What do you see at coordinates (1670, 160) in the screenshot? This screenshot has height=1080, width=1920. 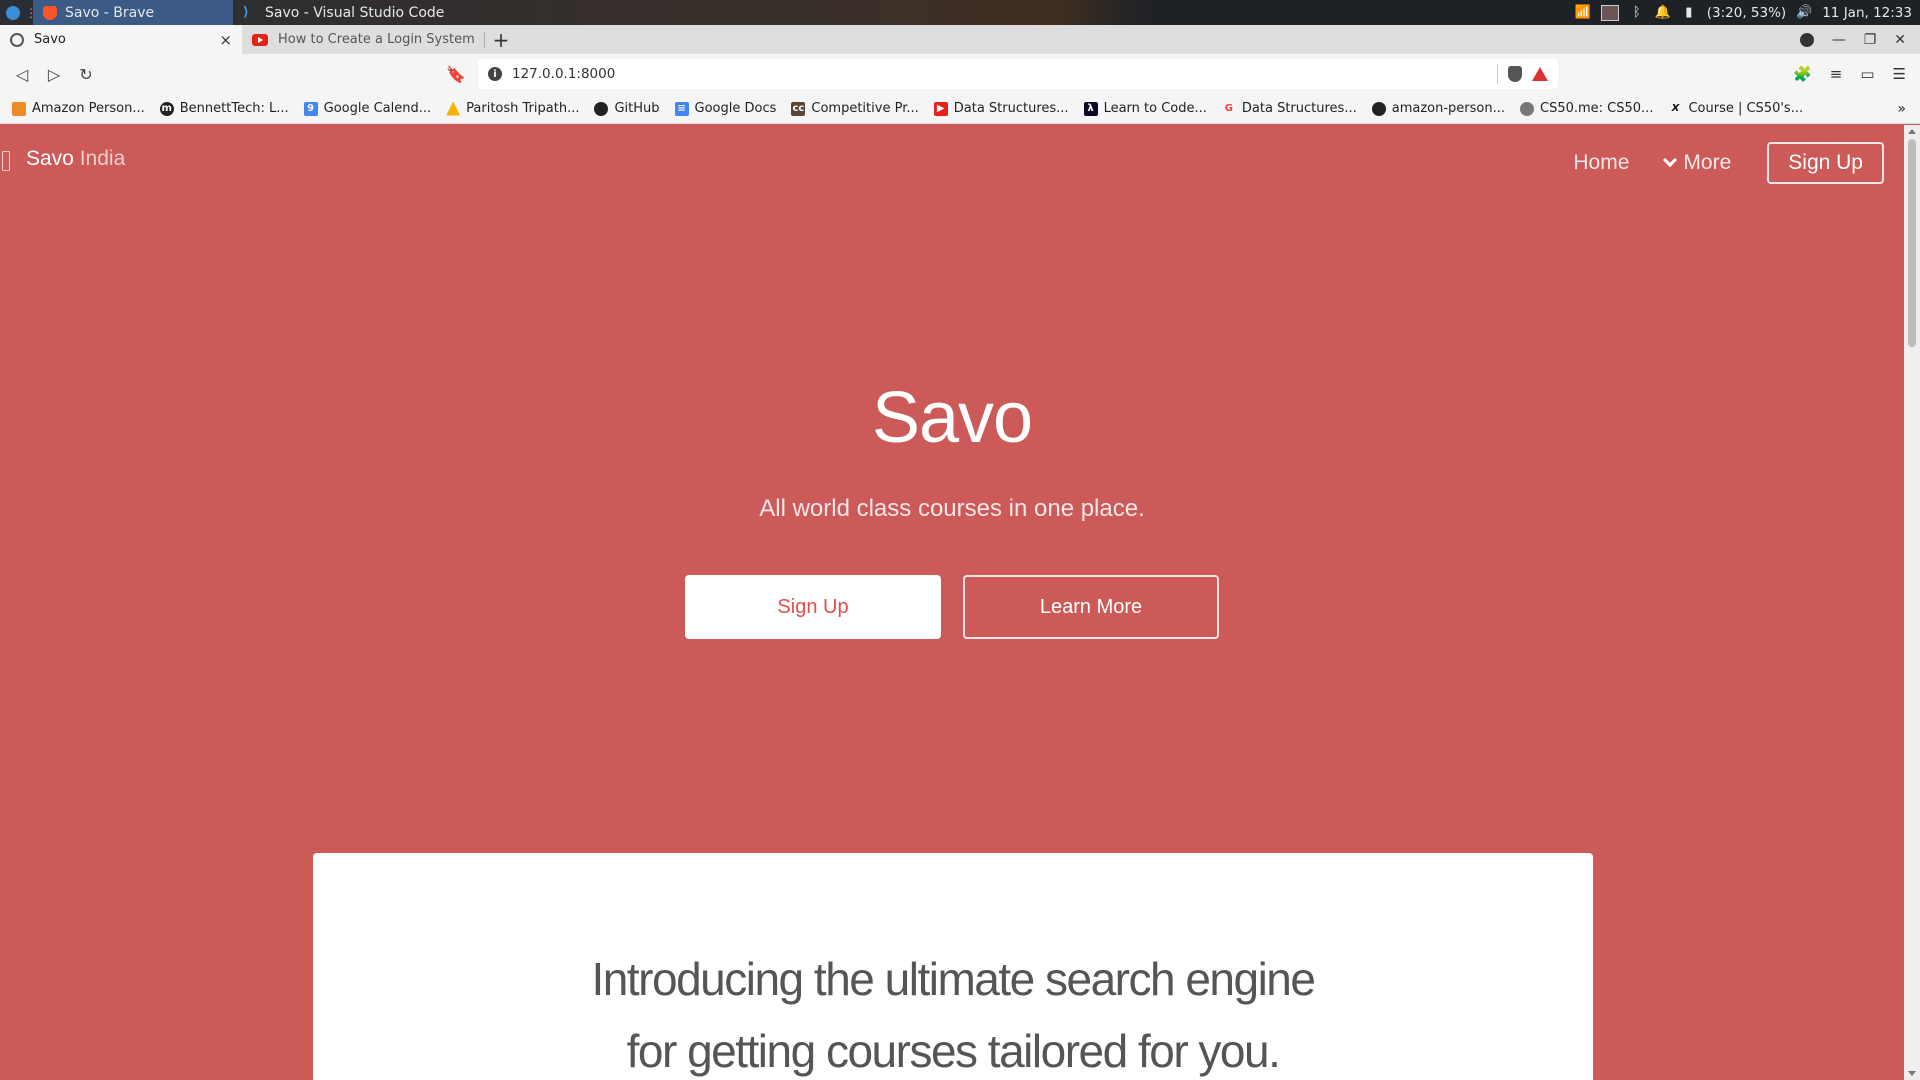 I see `chevron-down-icon` at bounding box center [1670, 160].